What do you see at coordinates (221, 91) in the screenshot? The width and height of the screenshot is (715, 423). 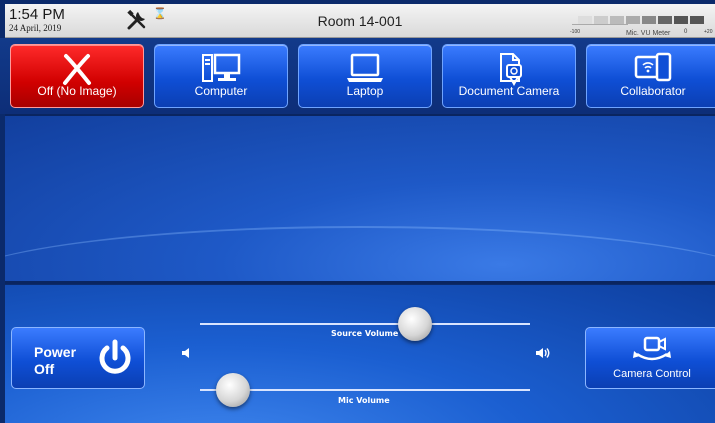 I see `source-label: Computer` at bounding box center [221, 91].